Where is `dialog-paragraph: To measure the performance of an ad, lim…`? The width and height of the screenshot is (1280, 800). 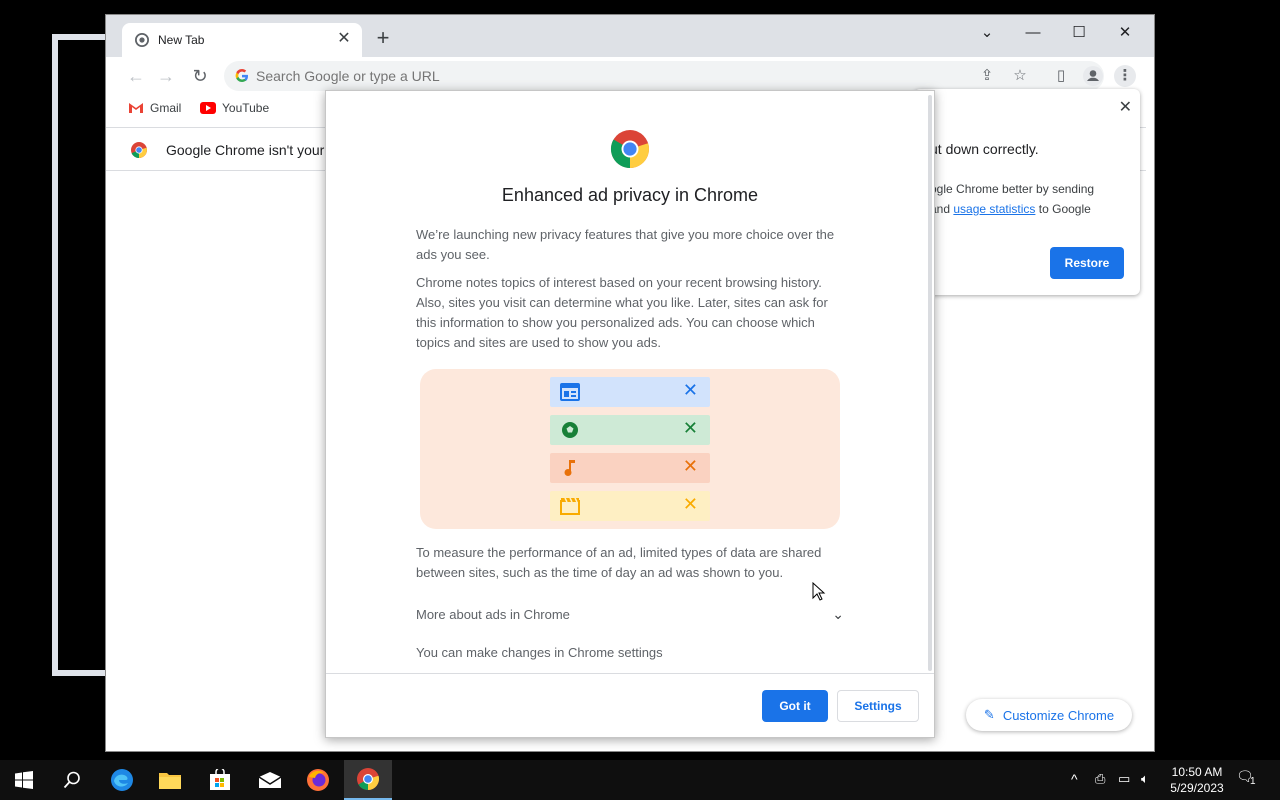 dialog-paragraph: To measure the performance of an ad, lim… is located at coordinates (619, 562).